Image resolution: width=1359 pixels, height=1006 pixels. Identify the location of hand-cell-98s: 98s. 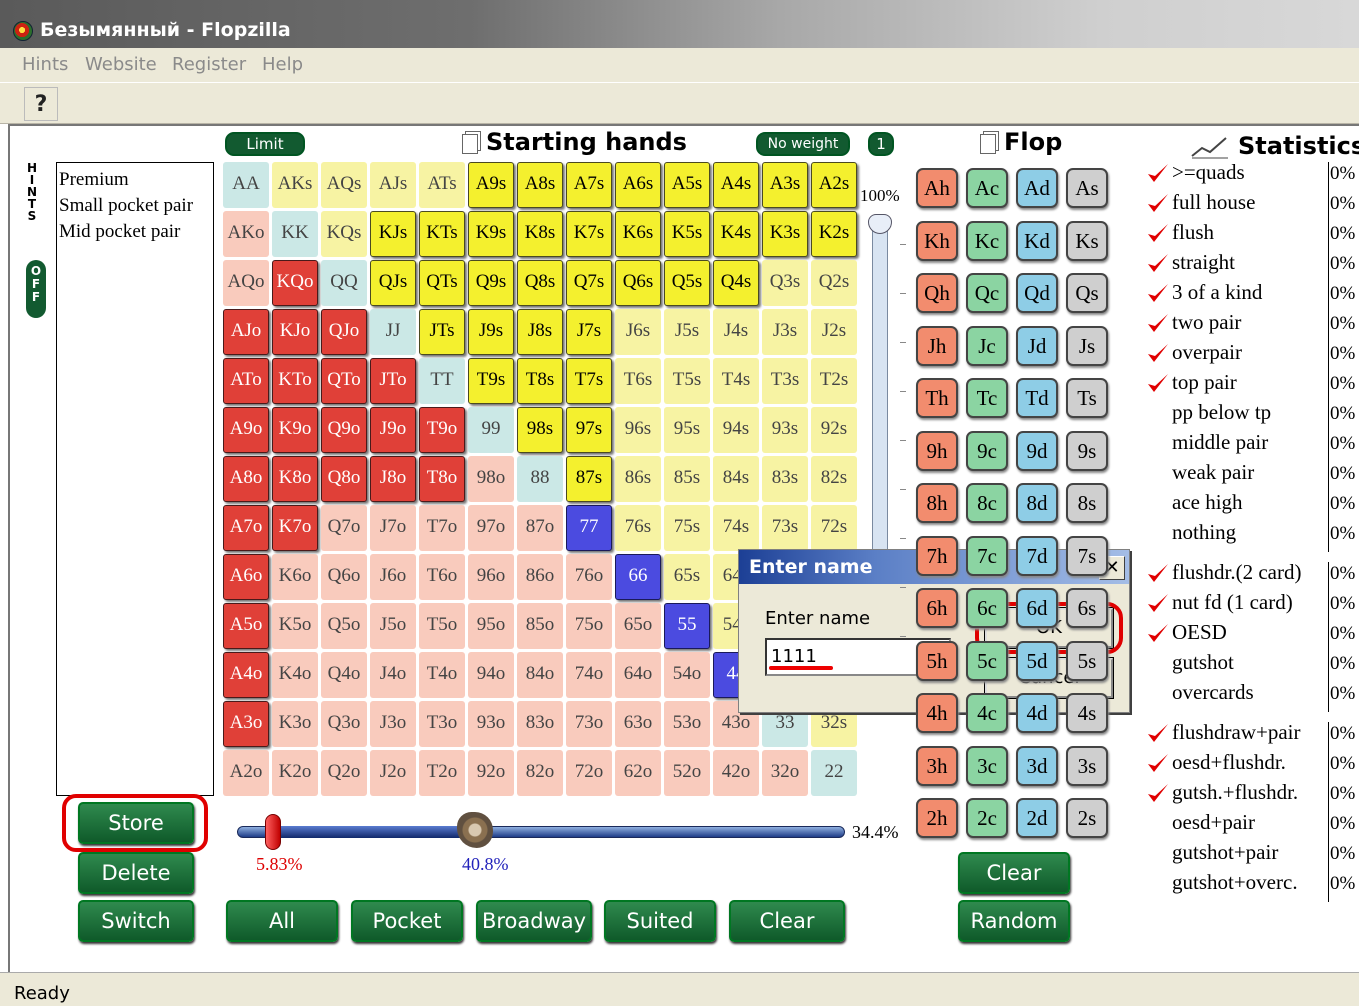
(540, 430).